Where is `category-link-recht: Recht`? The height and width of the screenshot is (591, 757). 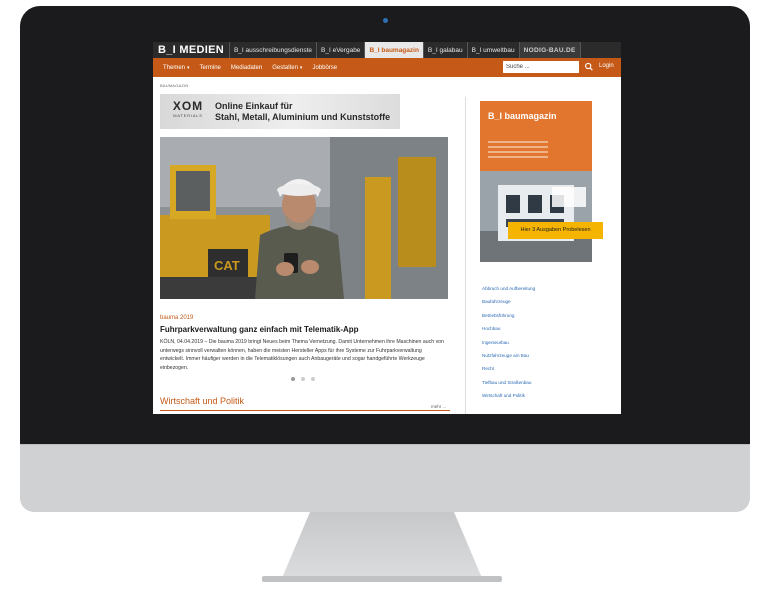
category-link-recht: Recht is located at coordinates (508, 371).